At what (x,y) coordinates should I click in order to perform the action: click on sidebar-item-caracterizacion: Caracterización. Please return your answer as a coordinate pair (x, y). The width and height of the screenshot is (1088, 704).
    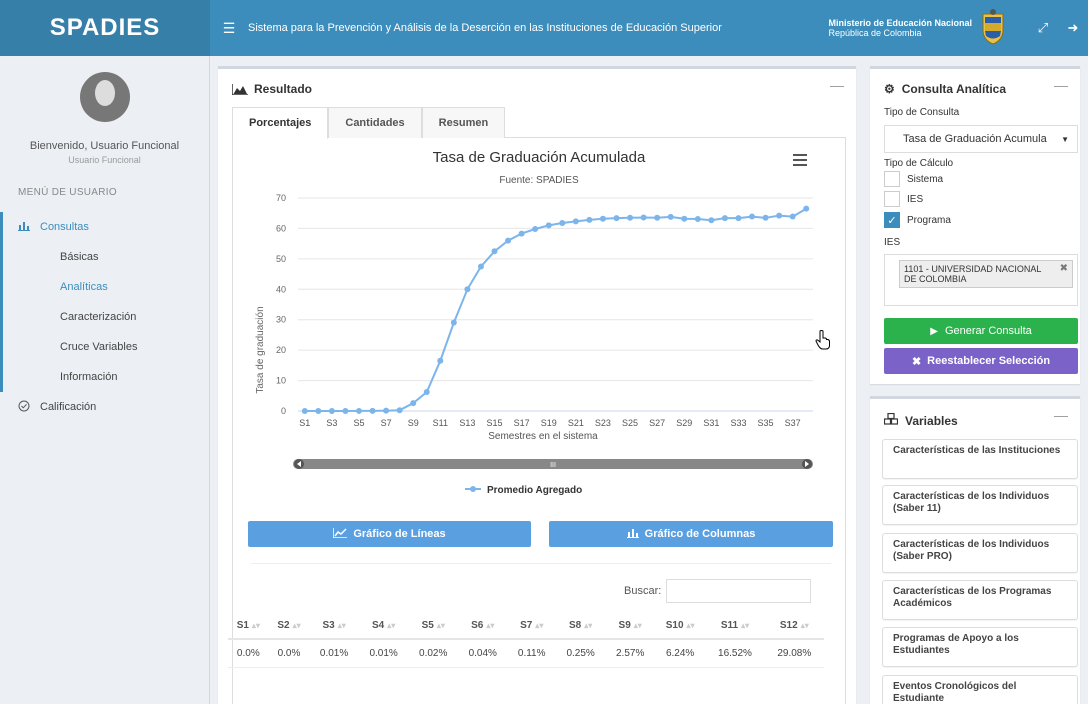
    Looking at the image, I should click on (104, 317).